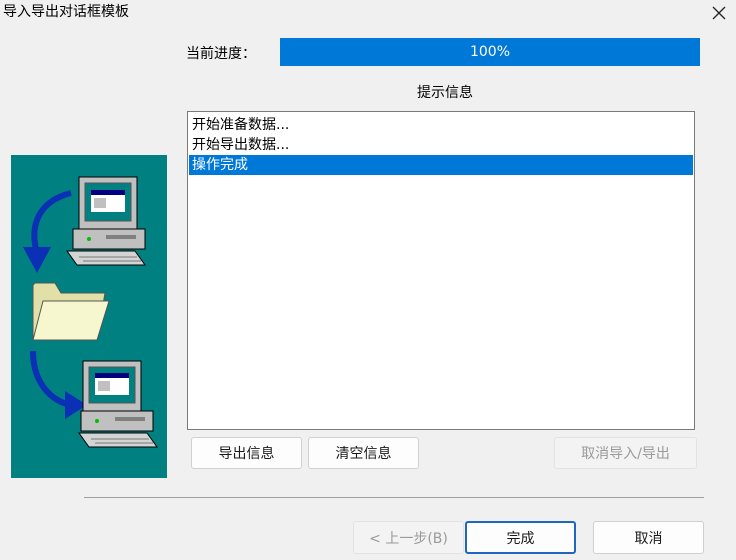 The height and width of the screenshot is (560, 736). Describe the element at coordinates (51, 222) in the screenshot. I see `arrow-icon` at that location.